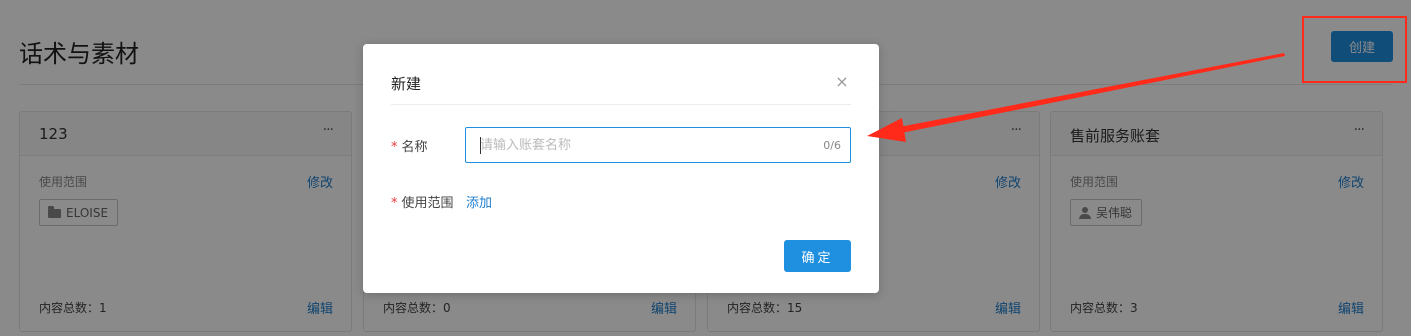  I want to click on name-field-label: * 名称, so click(409, 145).